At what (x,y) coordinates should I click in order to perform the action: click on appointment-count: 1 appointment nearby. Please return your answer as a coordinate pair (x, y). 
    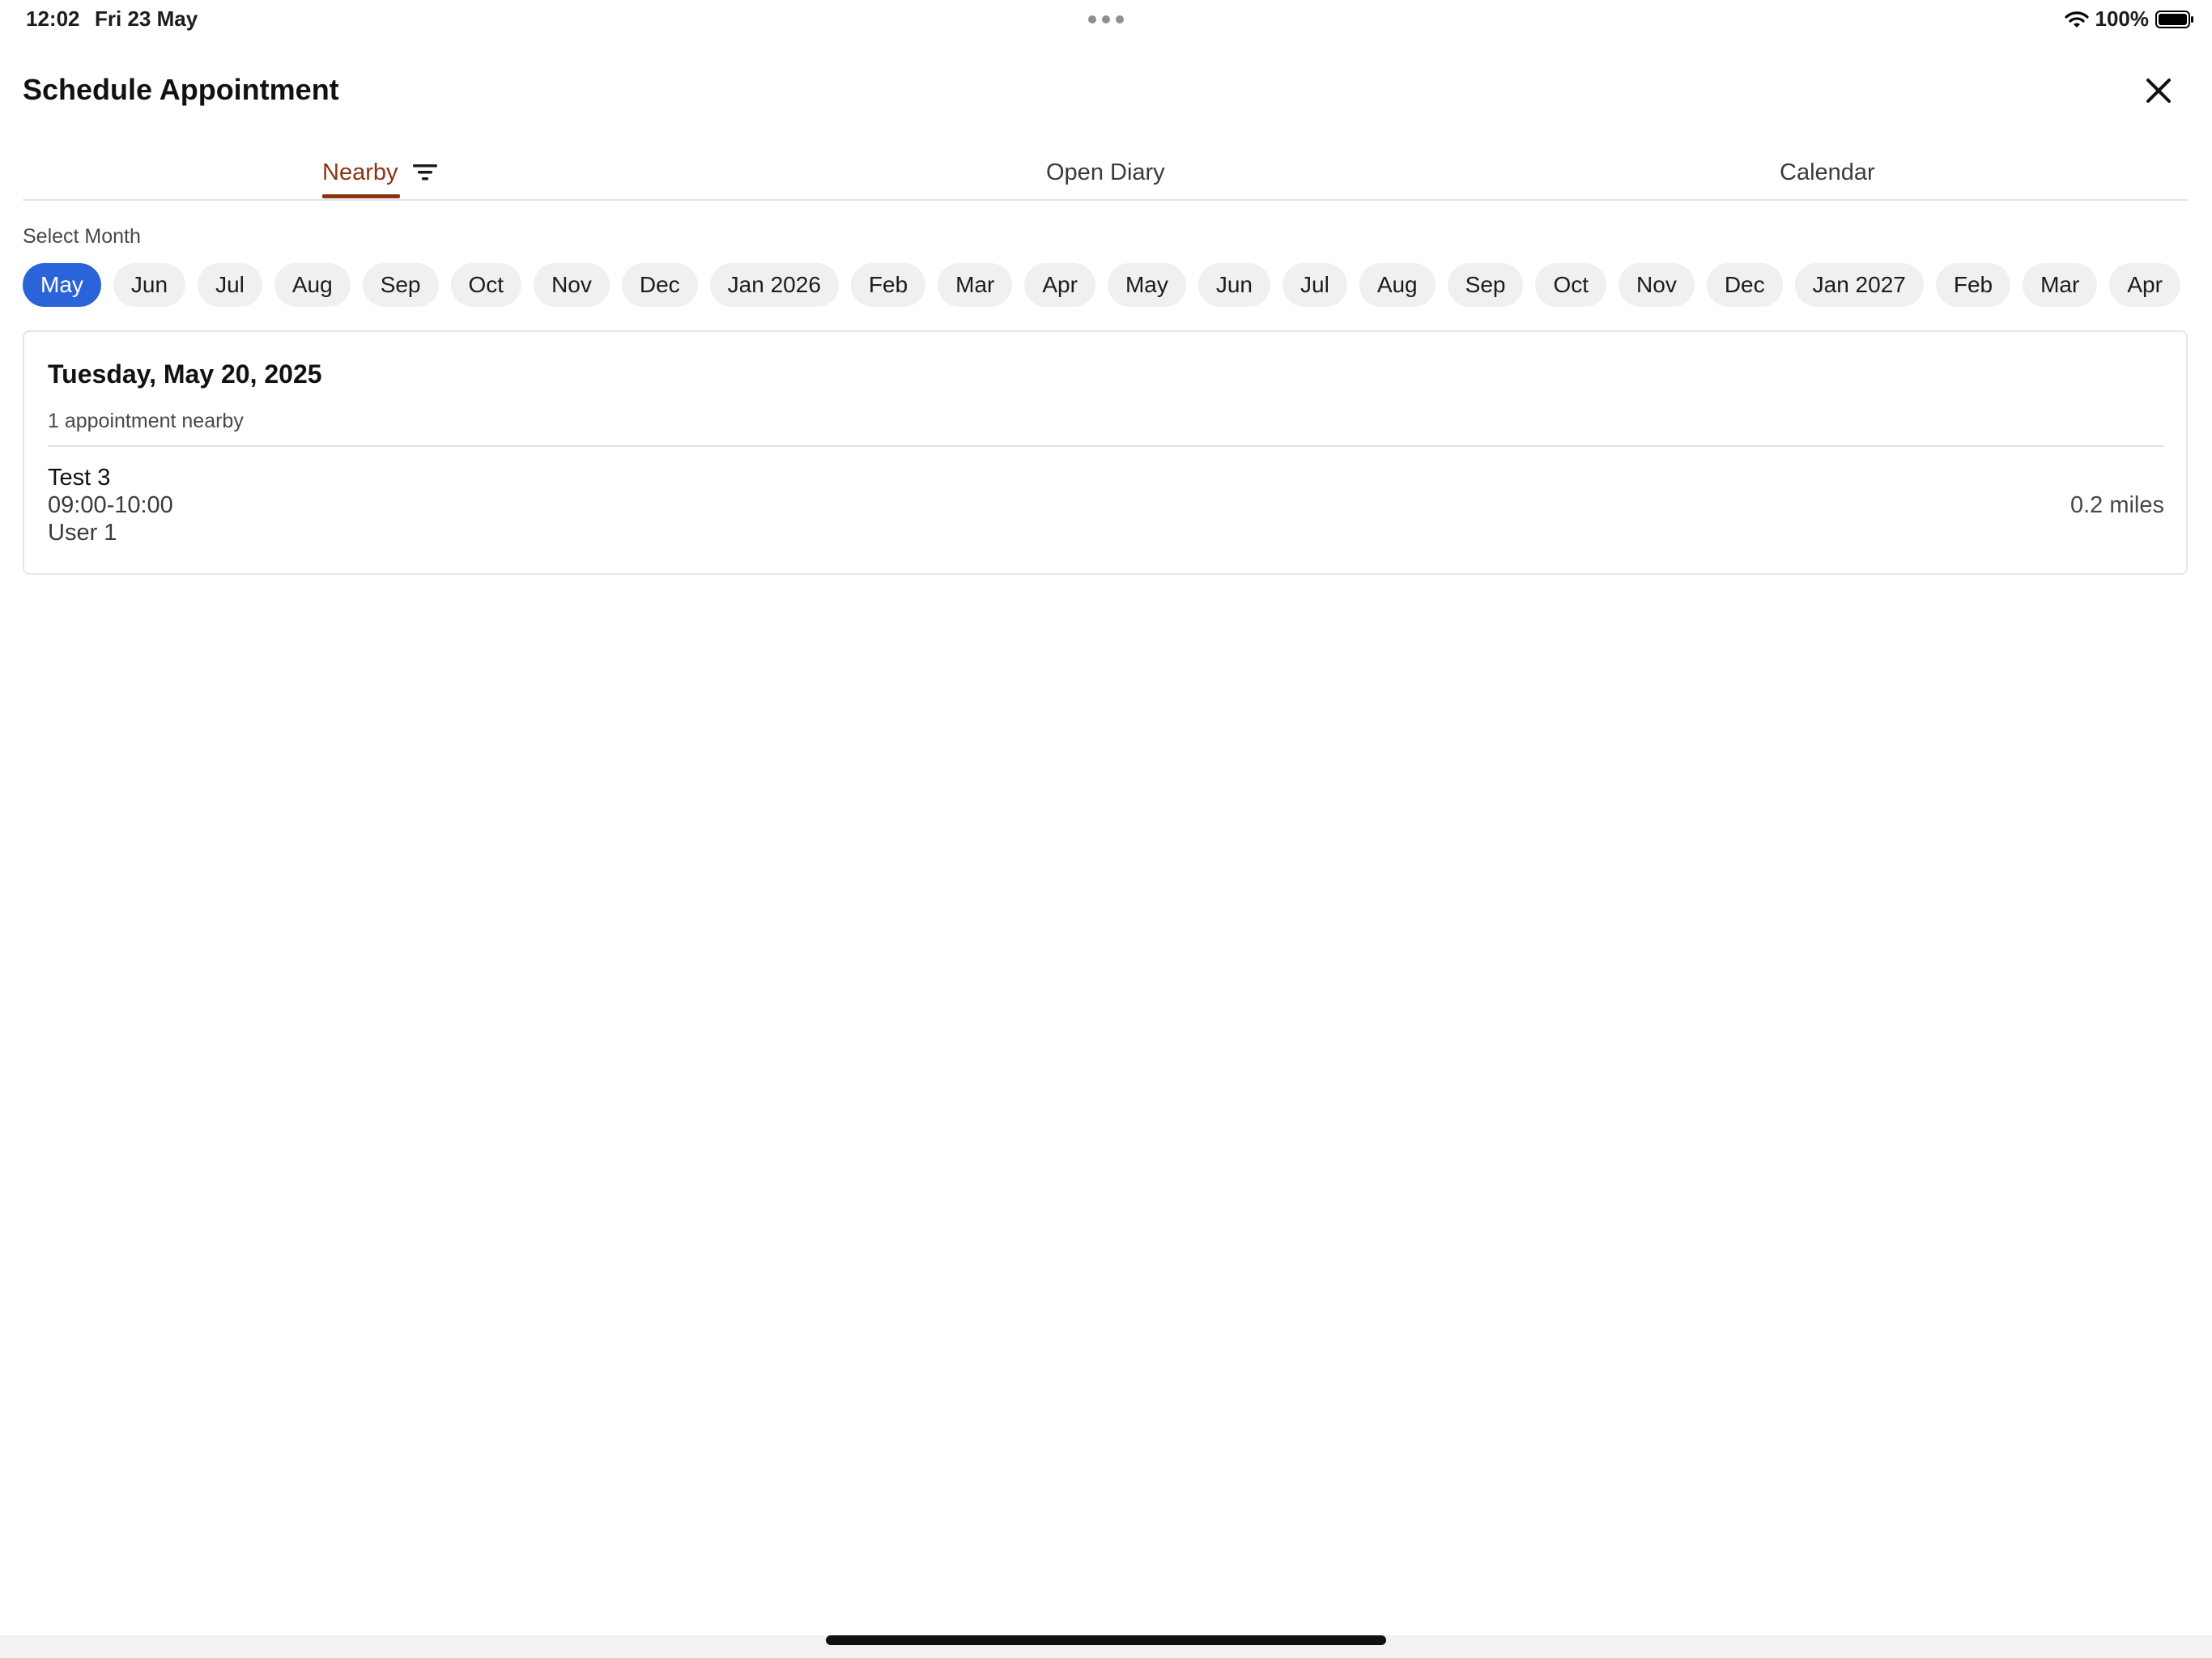
    Looking at the image, I should click on (146, 421).